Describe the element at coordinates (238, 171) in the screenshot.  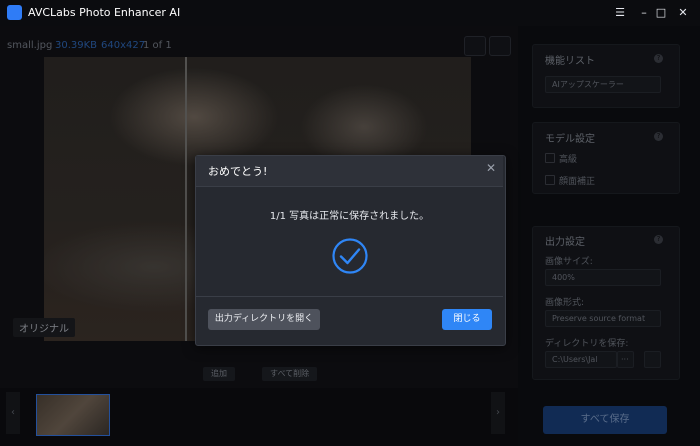
I see `dialog-title: おめでとう!` at that location.